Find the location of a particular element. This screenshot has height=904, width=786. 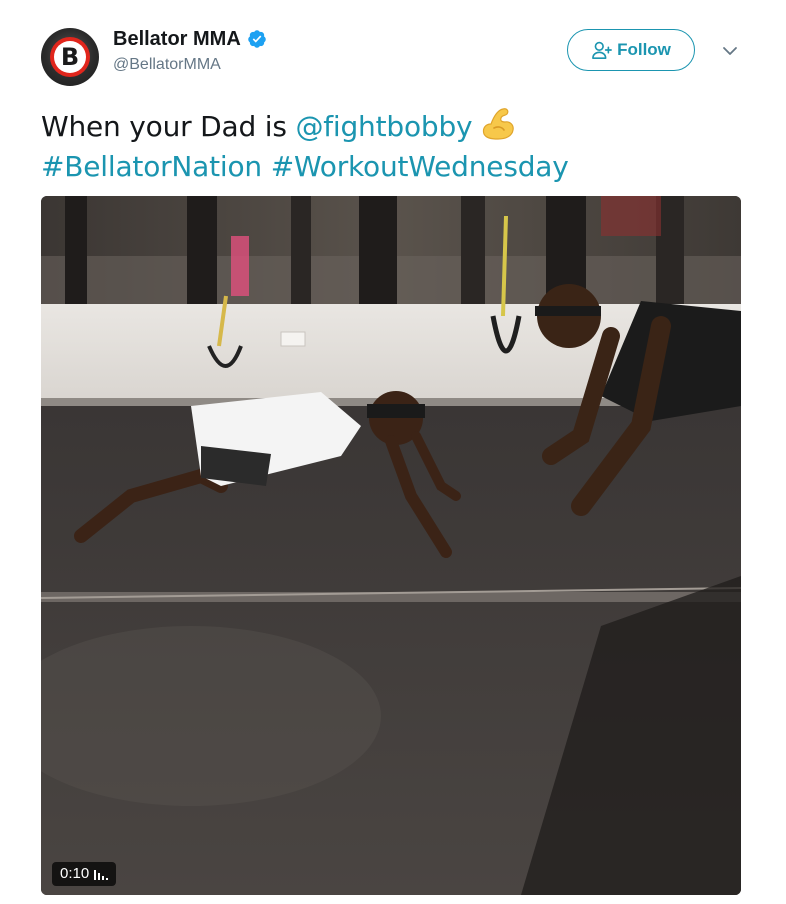

video-duration-badge: 0:10 is located at coordinates (84, 874).